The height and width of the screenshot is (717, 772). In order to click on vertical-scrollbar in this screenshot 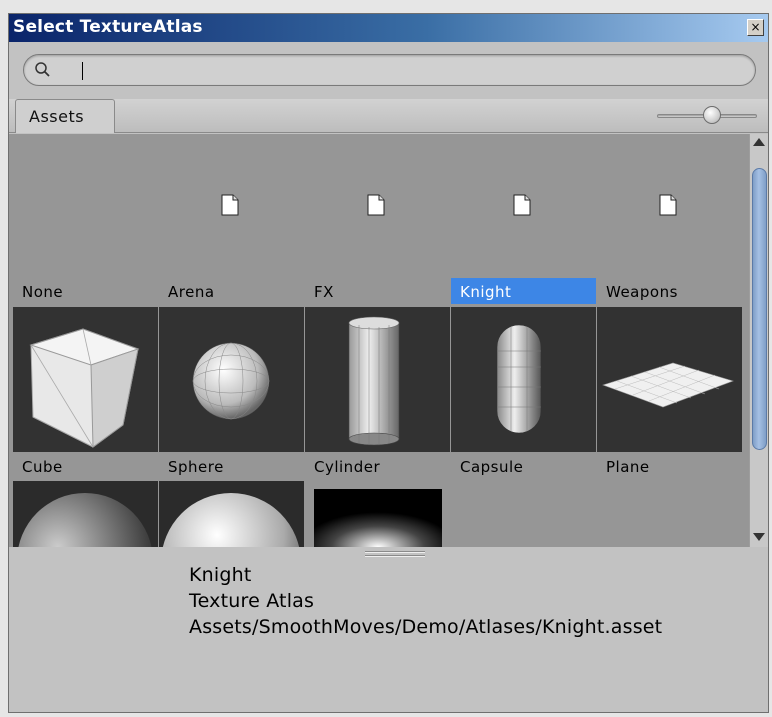, I will do `click(758, 340)`.